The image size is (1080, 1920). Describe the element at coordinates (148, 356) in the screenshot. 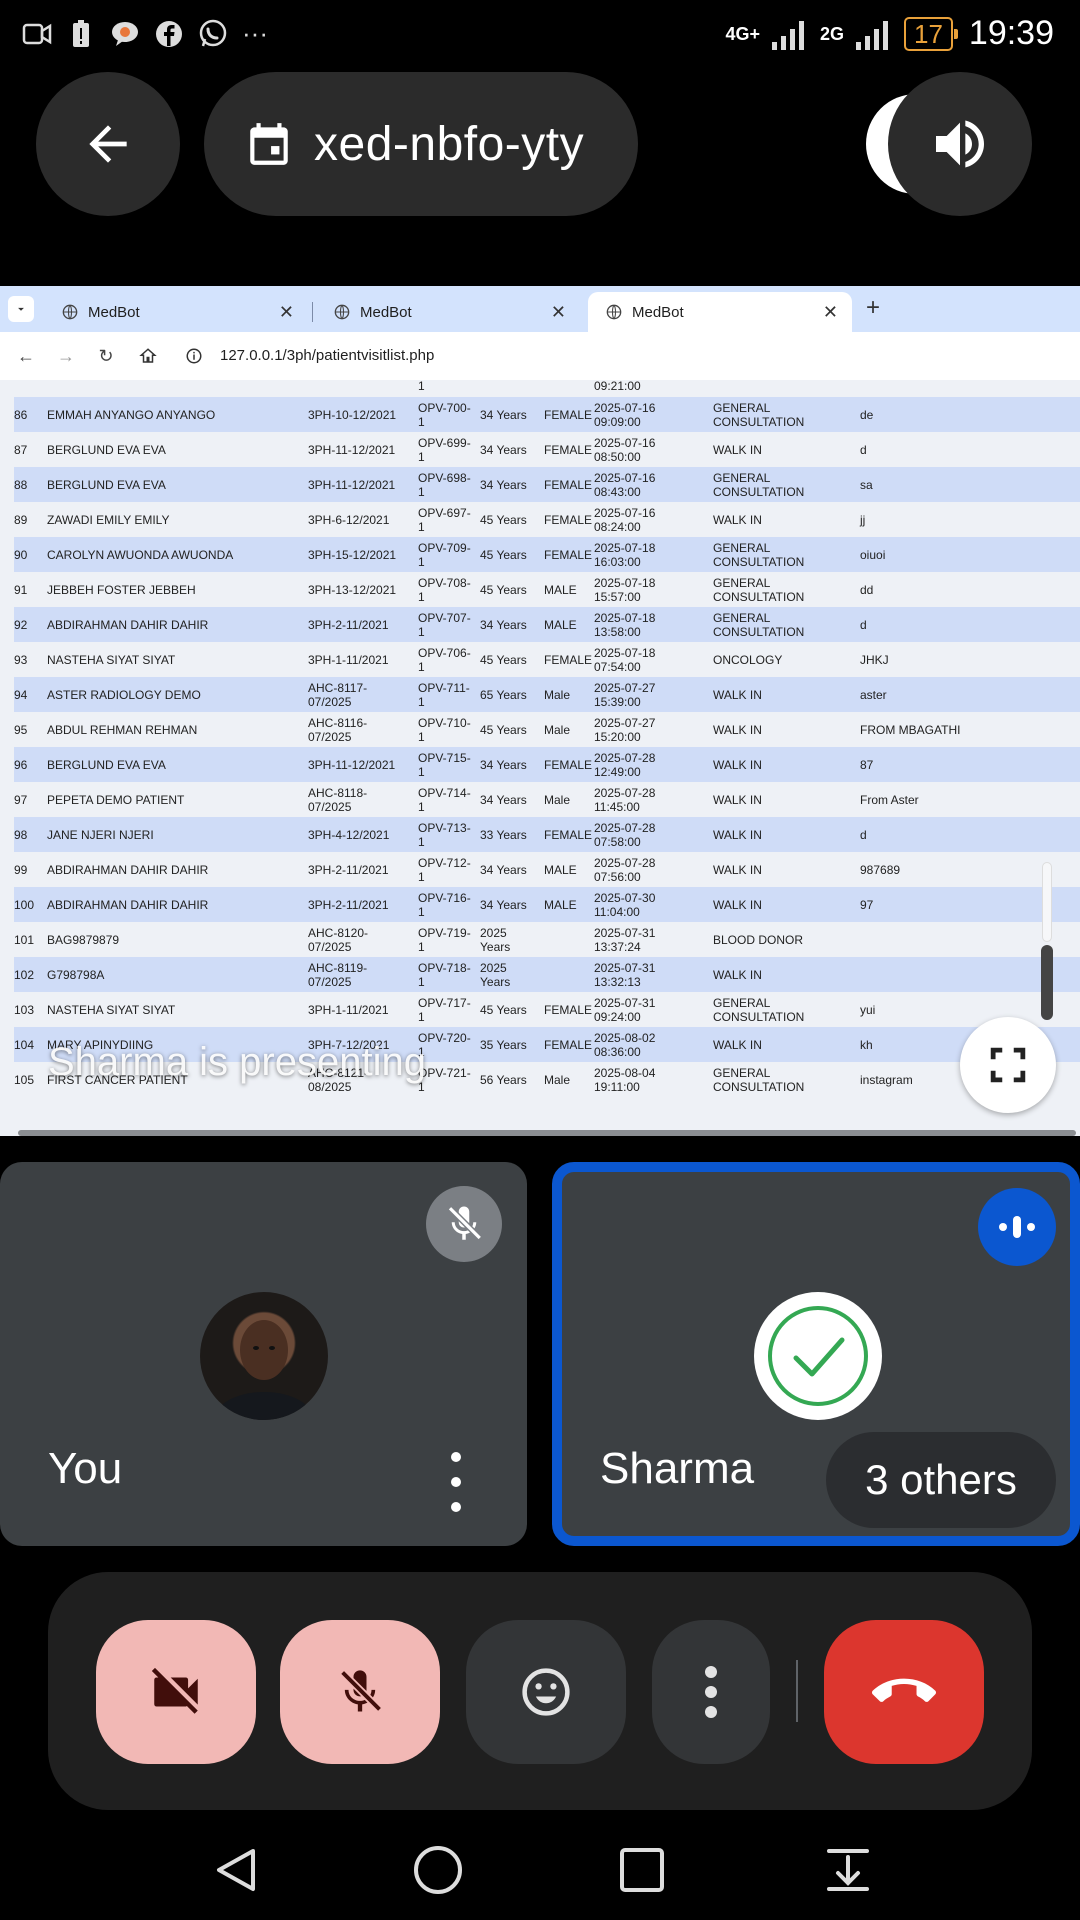

I see `home-icon` at that location.